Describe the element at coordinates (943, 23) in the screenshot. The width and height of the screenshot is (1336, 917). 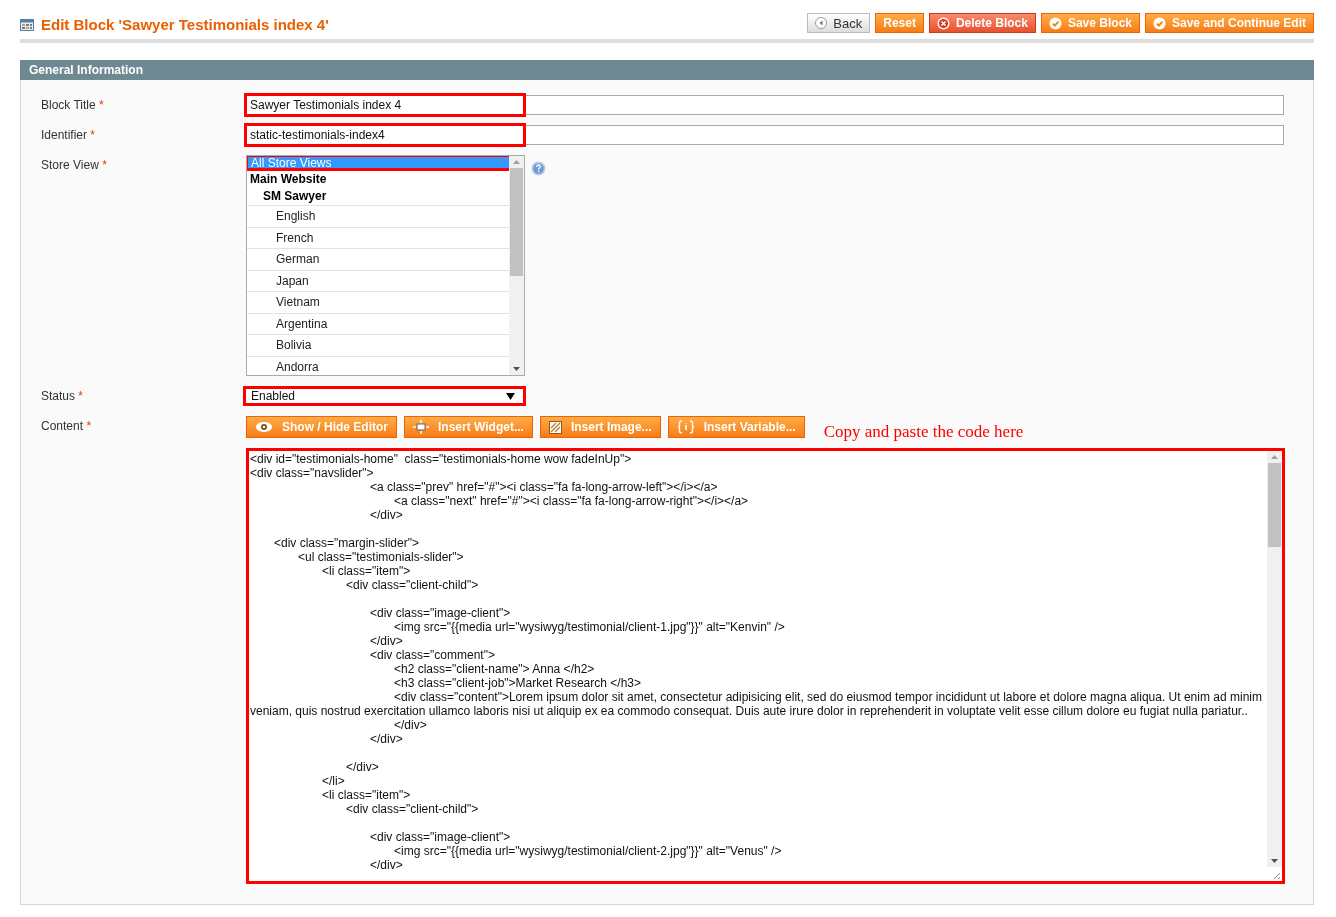
I see `close-icon` at that location.